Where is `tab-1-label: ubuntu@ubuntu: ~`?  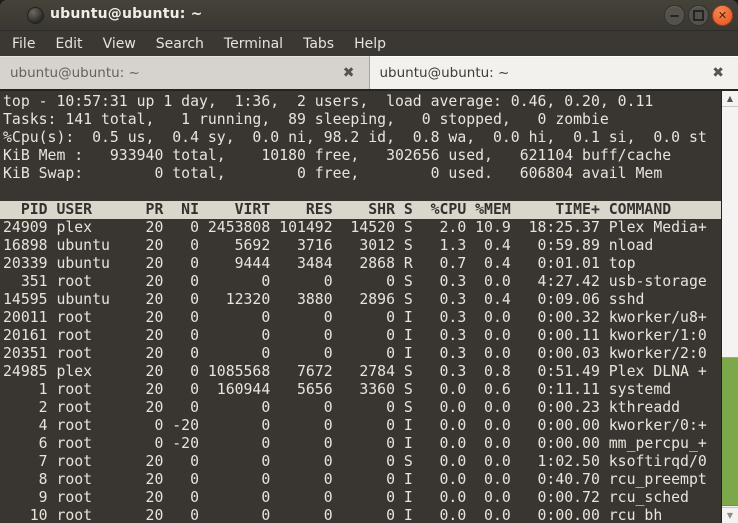 tab-1-label: ubuntu@ubuntu: ~ is located at coordinates (75, 72).